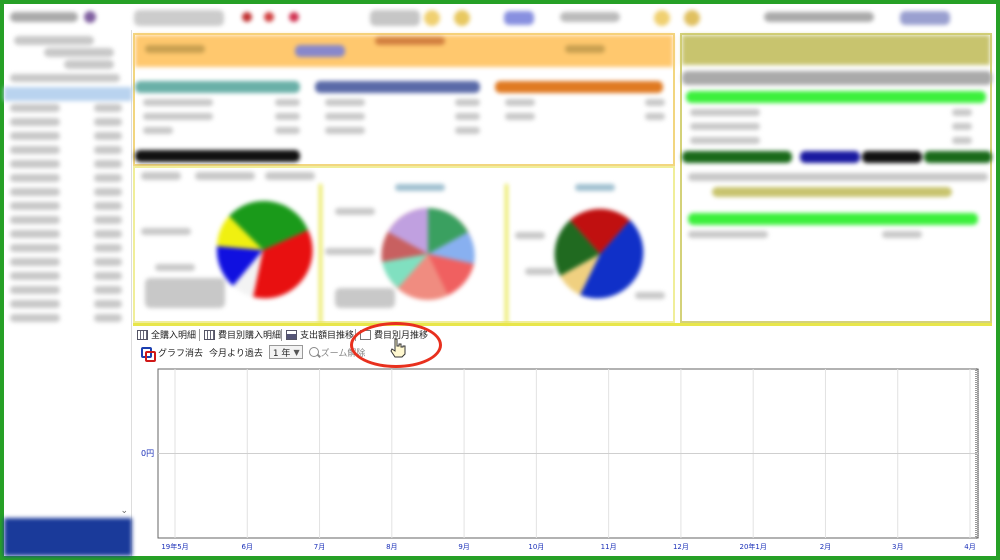 This screenshot has width=1000, height=560. I want to click on bar-chart-icon, so click(291, 334).